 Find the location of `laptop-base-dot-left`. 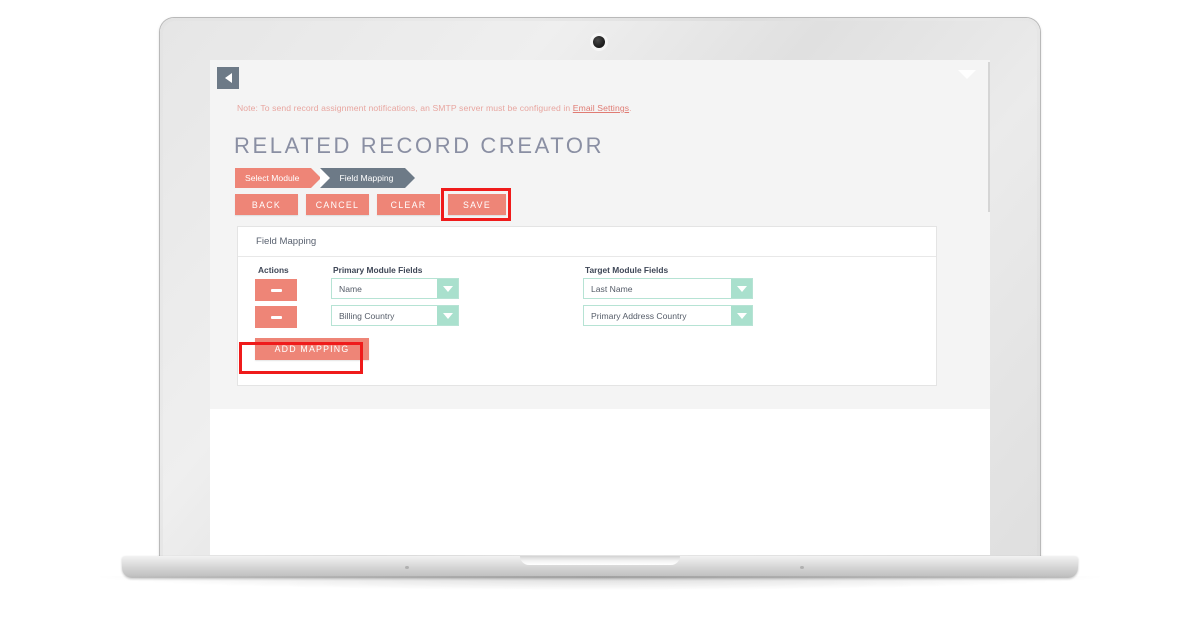

laptop-base-dot-left is located at coordinates (407, 567).